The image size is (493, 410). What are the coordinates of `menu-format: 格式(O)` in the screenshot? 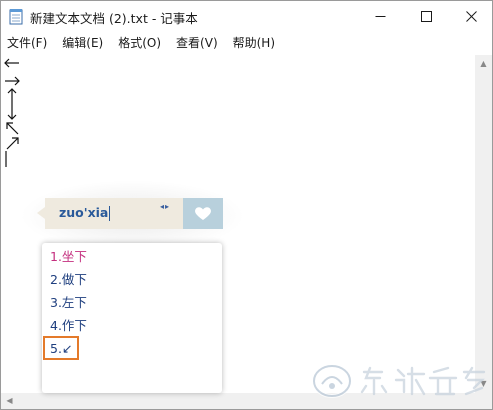 It's located at (140, 43).